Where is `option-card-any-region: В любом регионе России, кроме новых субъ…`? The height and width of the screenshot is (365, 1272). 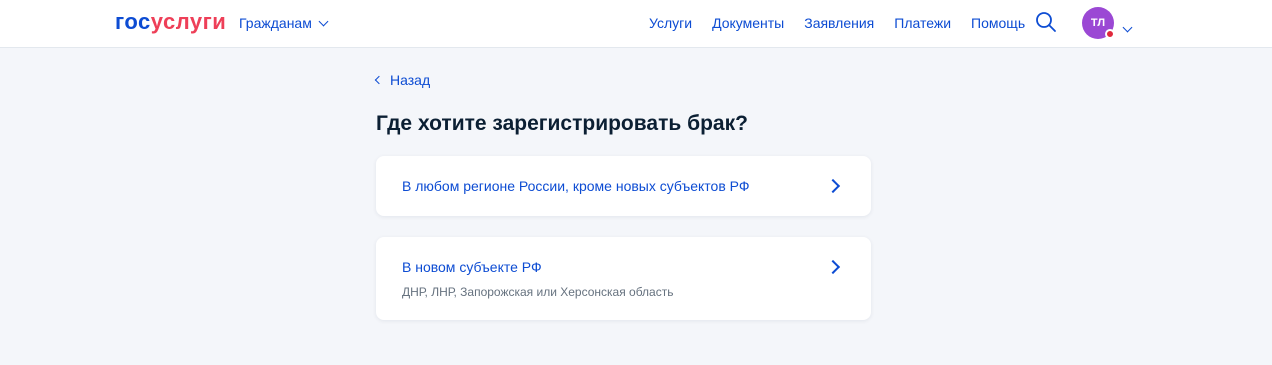
option-card-any-region: В любом регионе России, кроме новых субъ… is located at coordinates (623, 186).